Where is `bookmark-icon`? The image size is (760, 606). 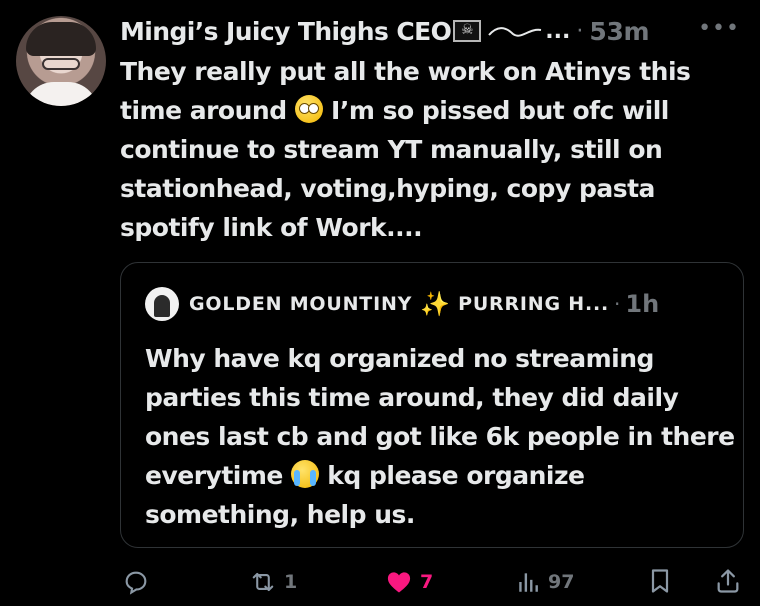
bookmark-icon is located at coordinates (660, 581).